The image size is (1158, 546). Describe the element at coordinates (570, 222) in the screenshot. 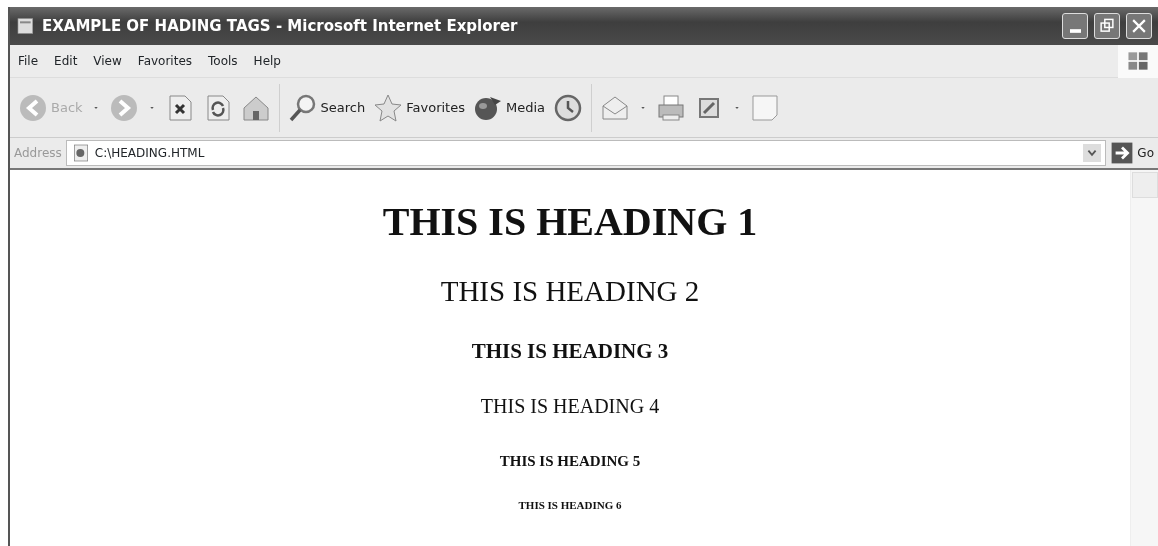

I see `heading-text: THIS IS HEADING 1` at that location.